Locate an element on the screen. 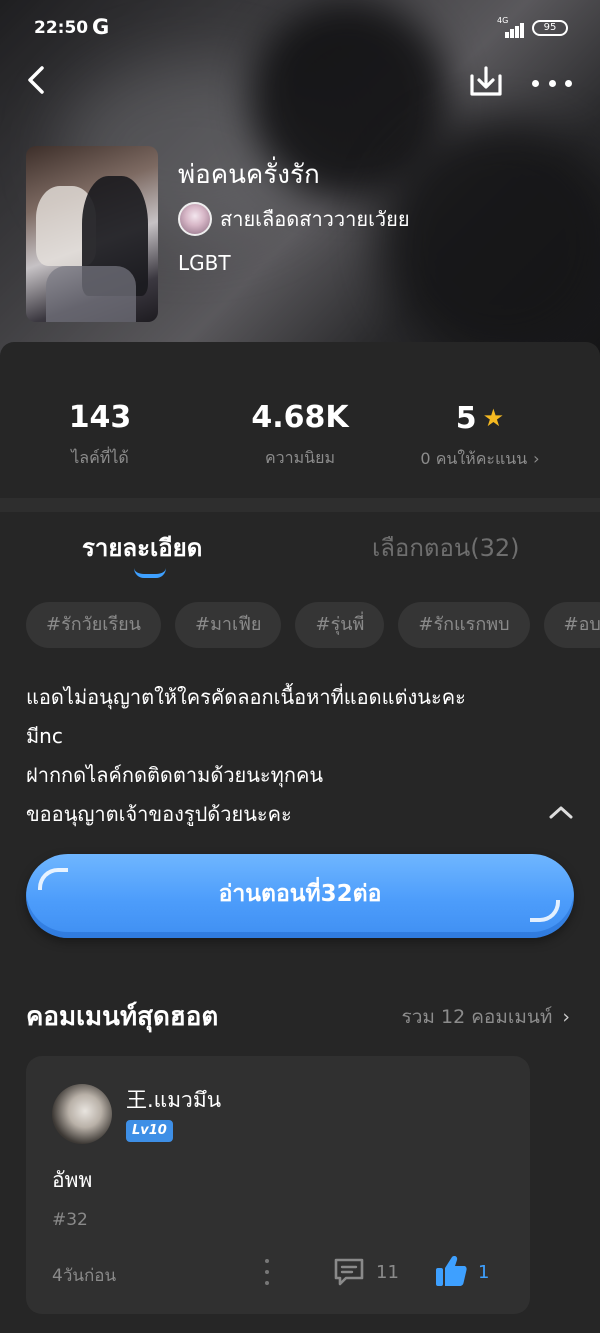 The image size is (600, 1333). likes-stat: 143 ไลค์ที่ได้ is located at coordinates (100, 435).